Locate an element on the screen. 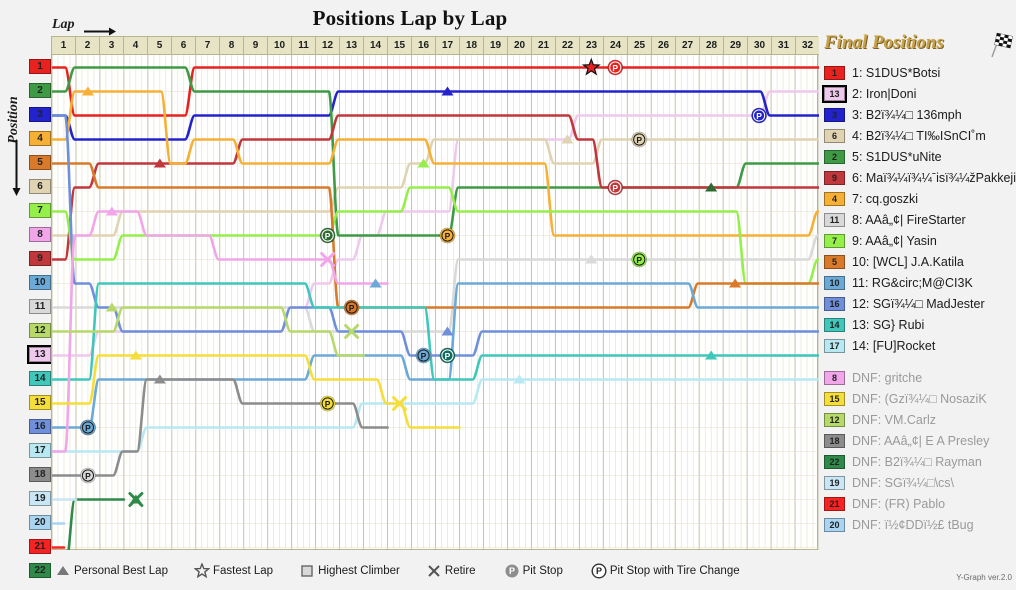 The height and width of the screenshot is (590, 1016). legend-finisher-row: 4 7: cq.goszki is located at coordinates (920, 198).